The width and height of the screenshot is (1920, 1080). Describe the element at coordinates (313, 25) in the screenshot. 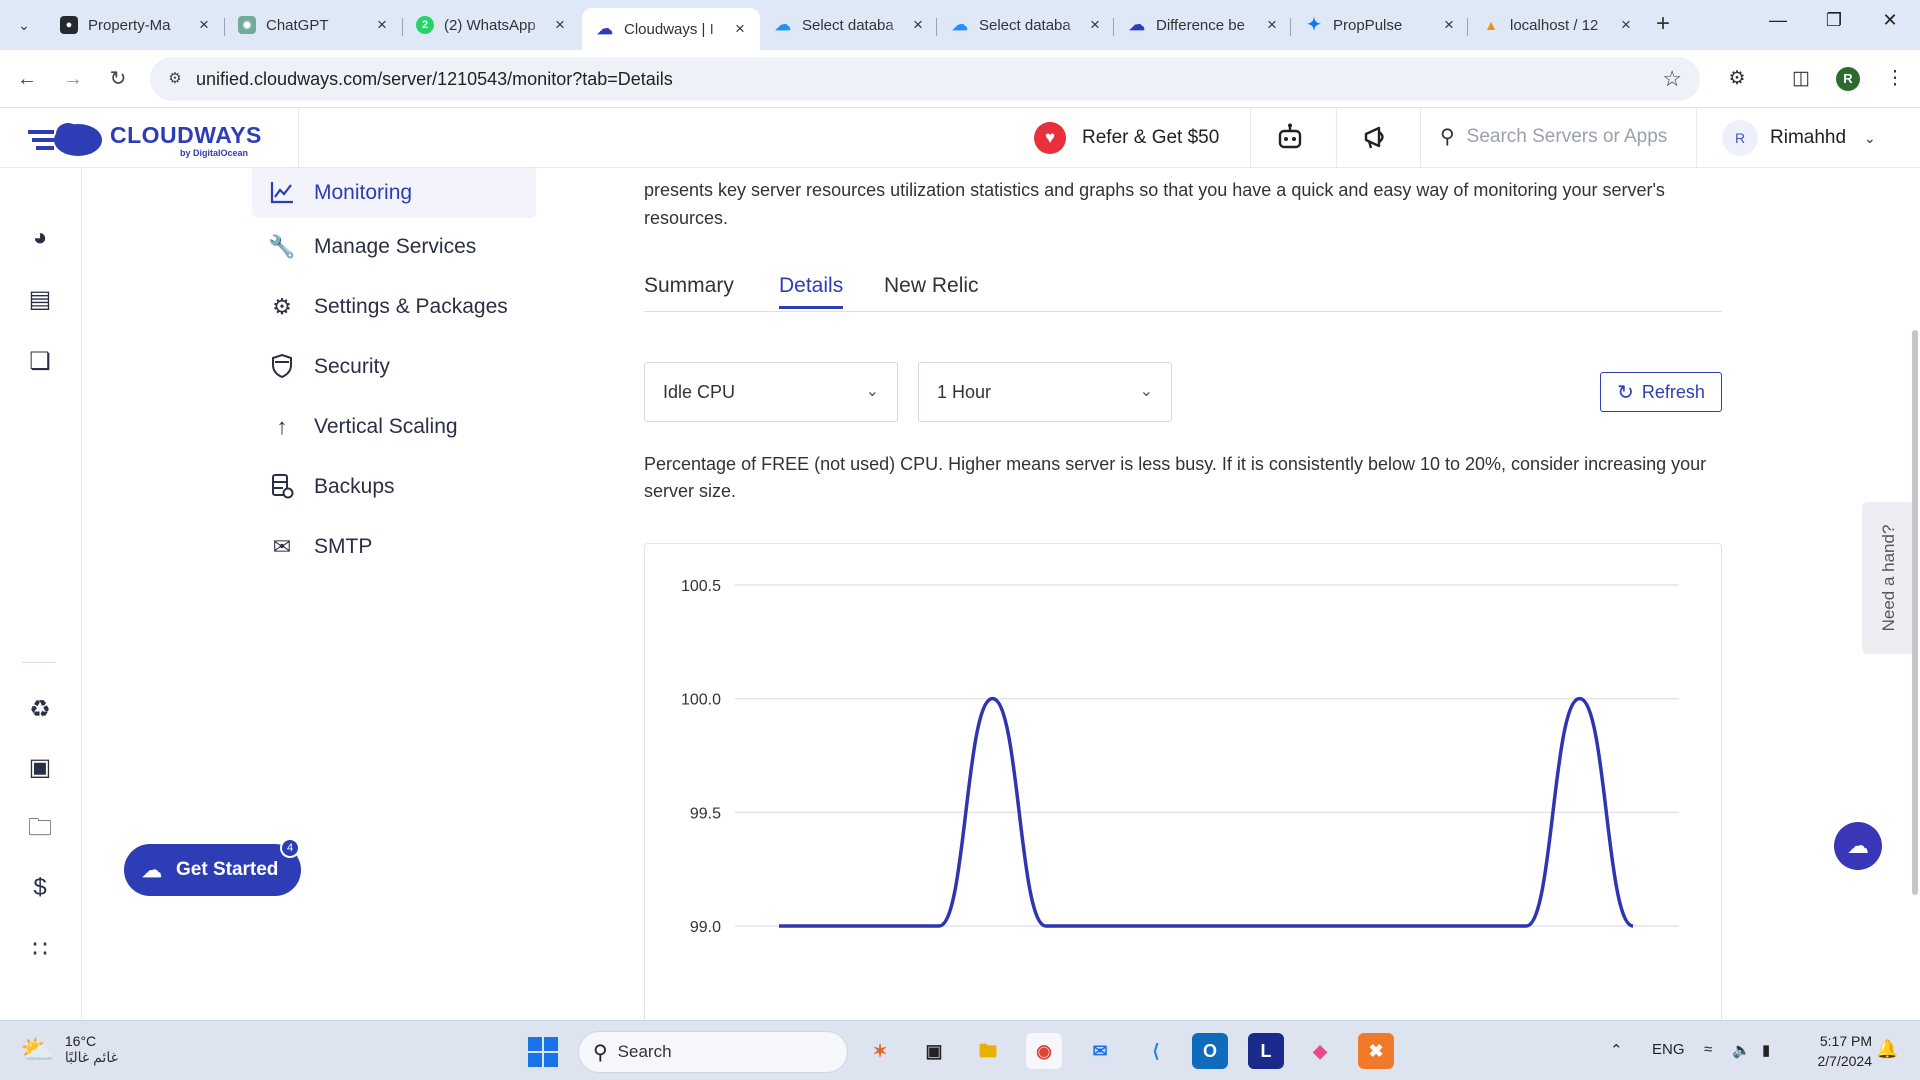

I see `browser-tab: ✹ ChatGPT ×` at that location.